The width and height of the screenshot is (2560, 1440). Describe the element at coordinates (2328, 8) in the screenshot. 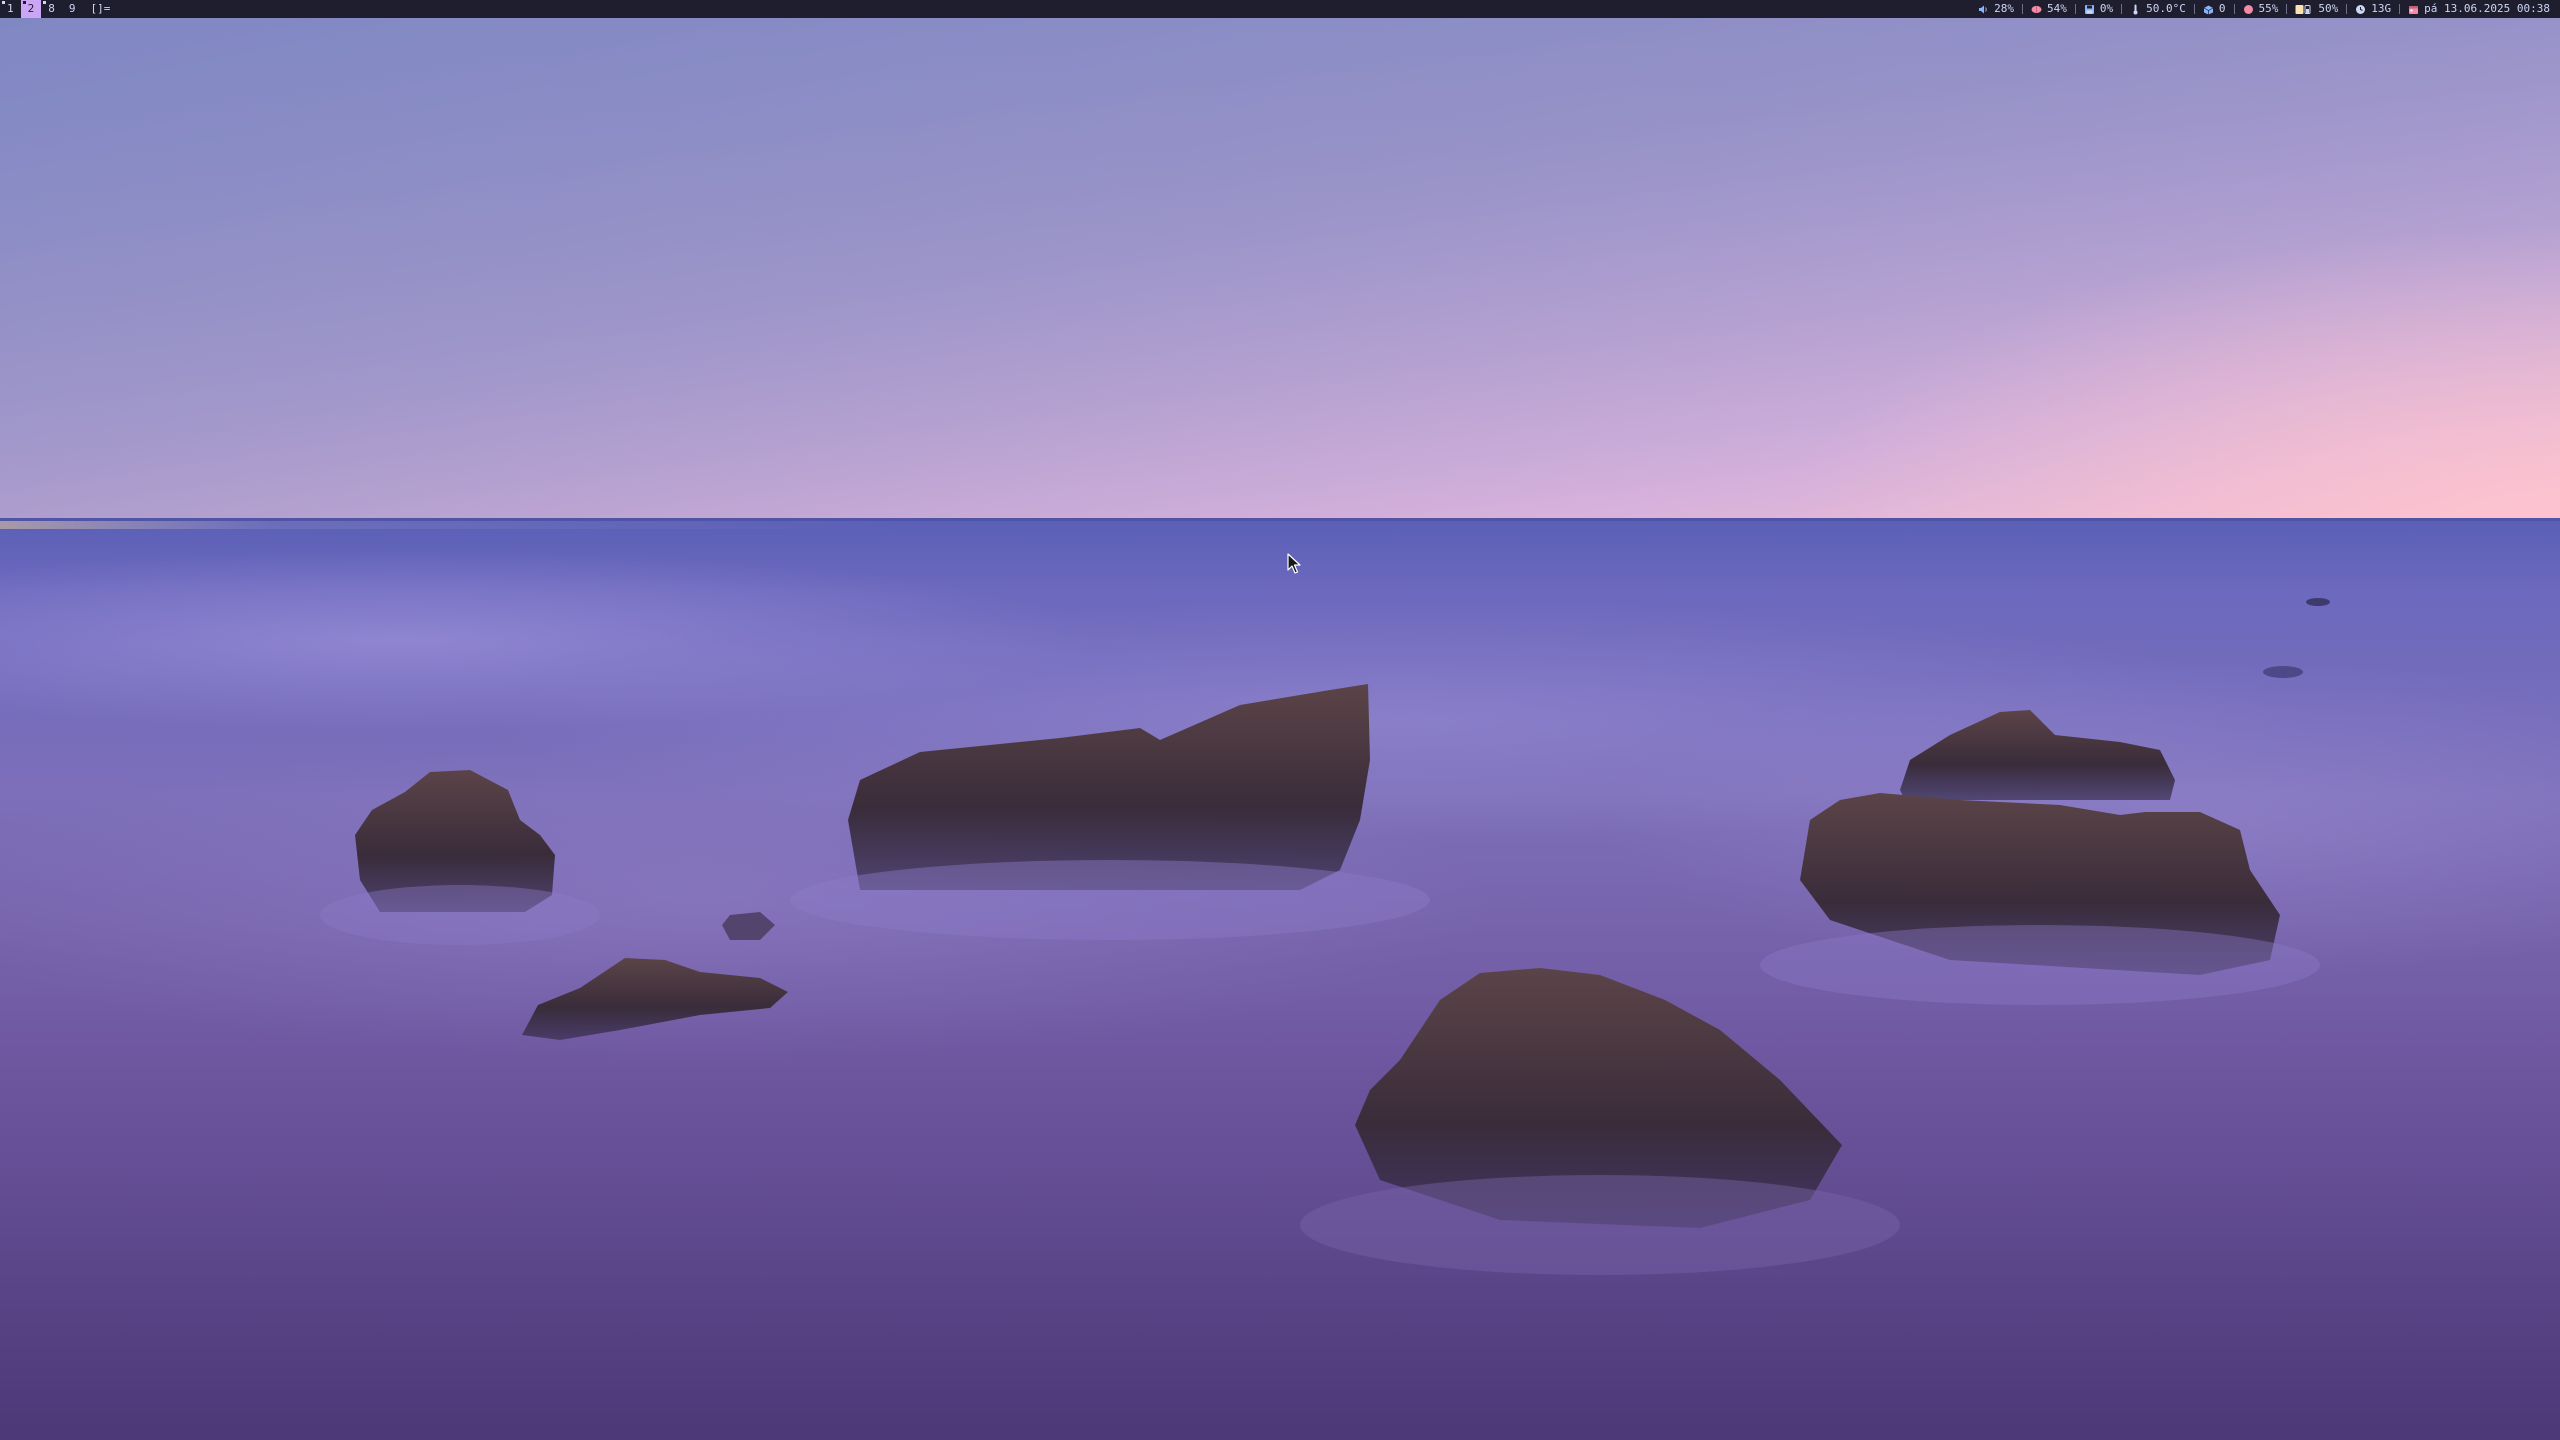

I see `battery-value: 50%` at that location.